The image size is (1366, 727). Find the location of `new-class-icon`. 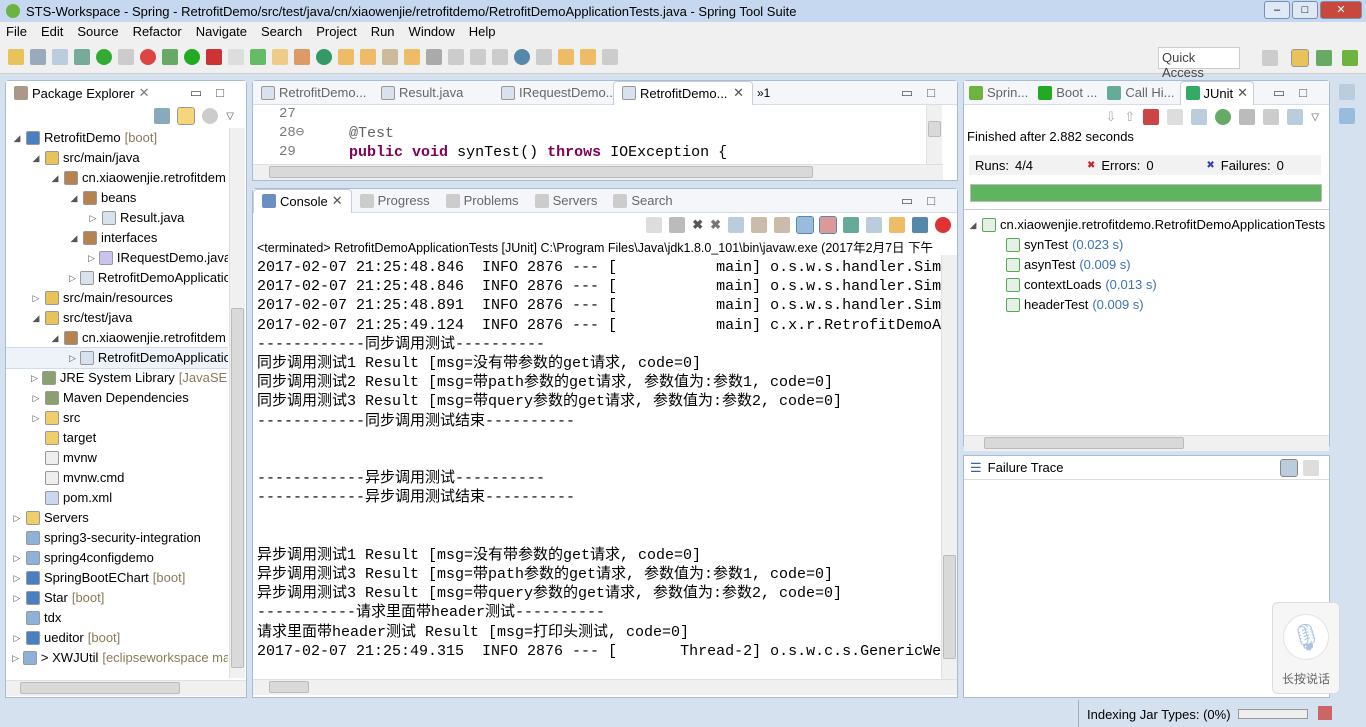

new-class-icon is located at coordinates (302, 57).